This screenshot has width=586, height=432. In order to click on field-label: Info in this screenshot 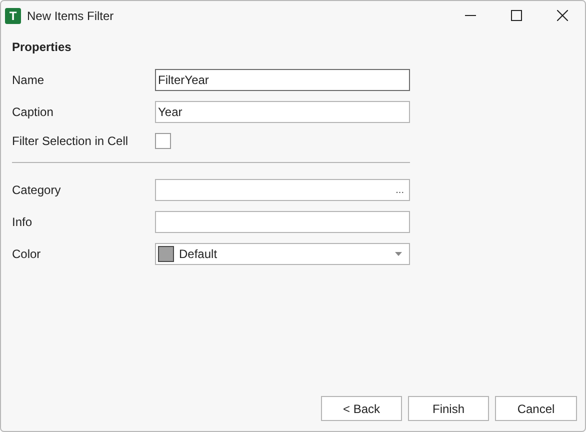, I will do `click(23, 222)`.